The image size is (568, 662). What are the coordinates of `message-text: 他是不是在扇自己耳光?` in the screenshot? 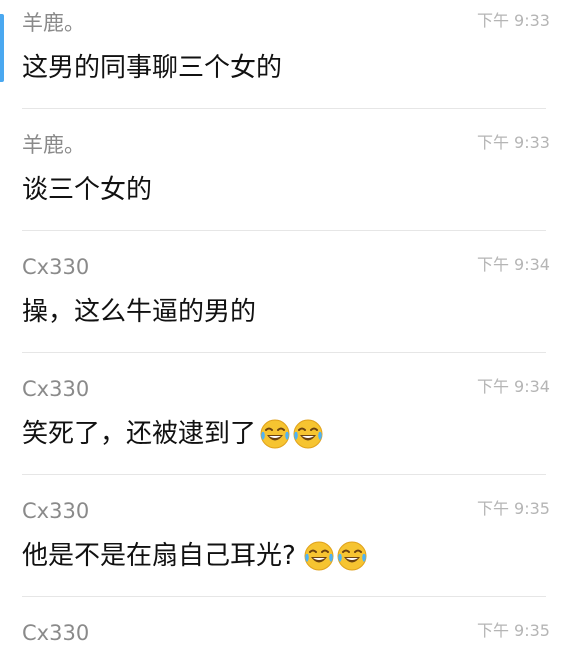 It's located at (195, 556).